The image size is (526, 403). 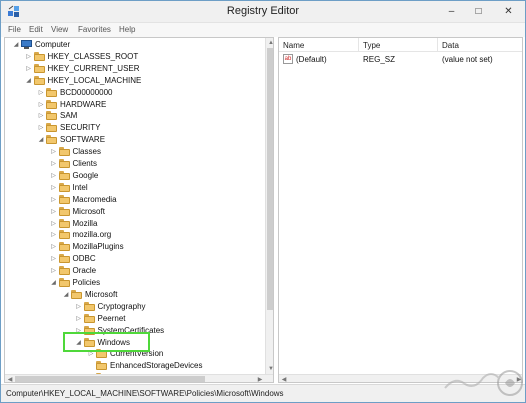 What do you see at coordinates (53, 44) in the screenshot?
I see `tree-item-label: Computer` at bounding box center [53, 44].